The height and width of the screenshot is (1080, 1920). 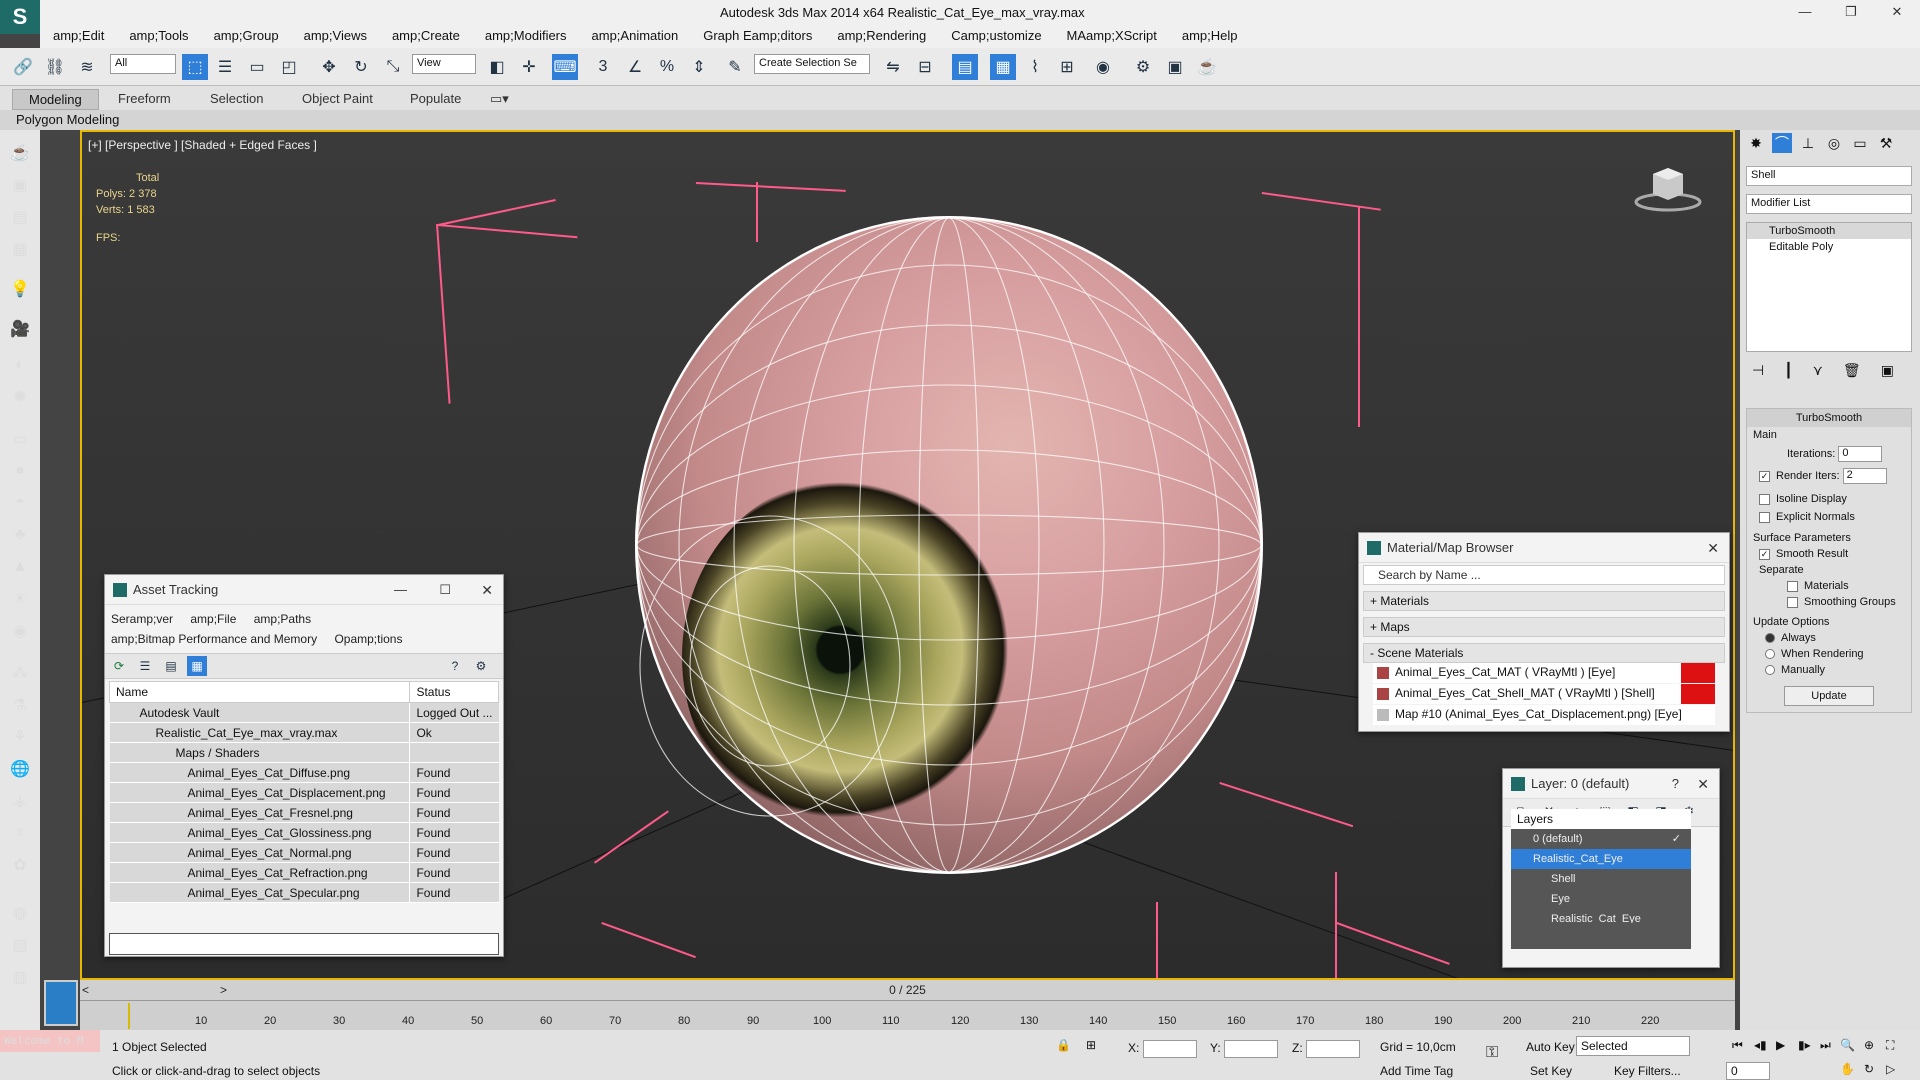 I want to click on add-time-tag: Add Time Tag, so click(x=1416, y=1071).